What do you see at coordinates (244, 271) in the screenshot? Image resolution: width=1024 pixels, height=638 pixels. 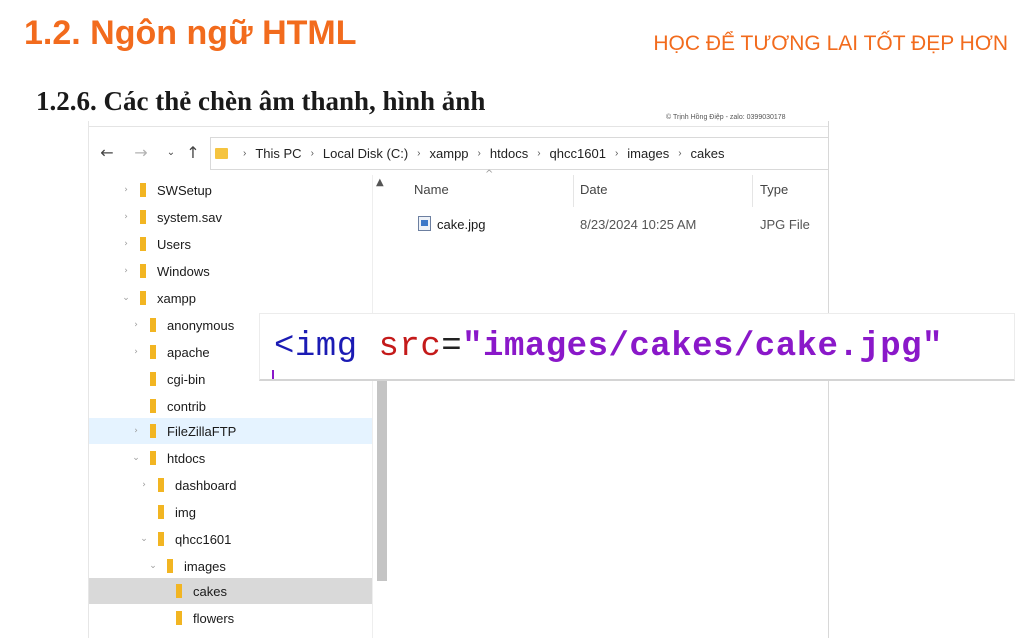 I see `tree-item: › Windows` at bounding box center [244, 271].